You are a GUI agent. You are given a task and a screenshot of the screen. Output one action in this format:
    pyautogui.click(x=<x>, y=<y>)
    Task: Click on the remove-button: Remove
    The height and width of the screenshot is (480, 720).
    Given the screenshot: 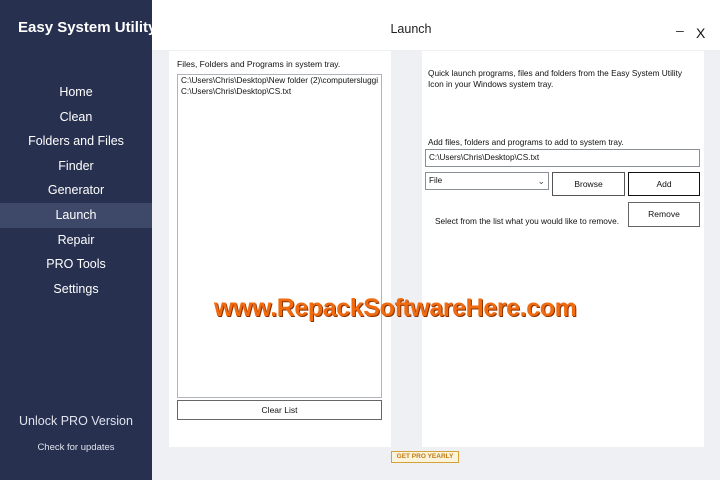 What is the action you would take?
    pyautogui.click(x=664, y=214)
    